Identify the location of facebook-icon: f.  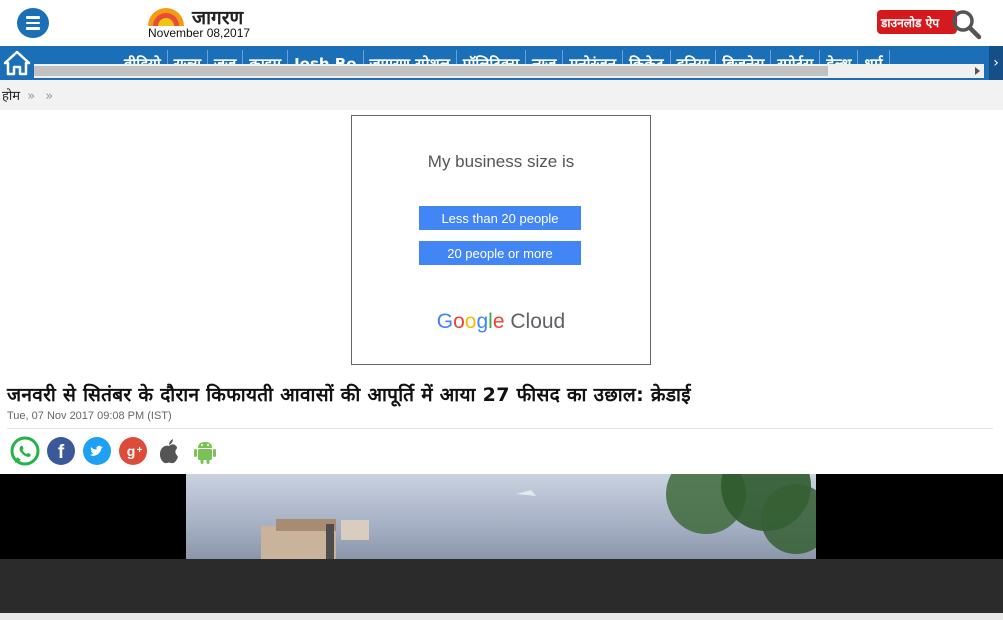
(61, 451).